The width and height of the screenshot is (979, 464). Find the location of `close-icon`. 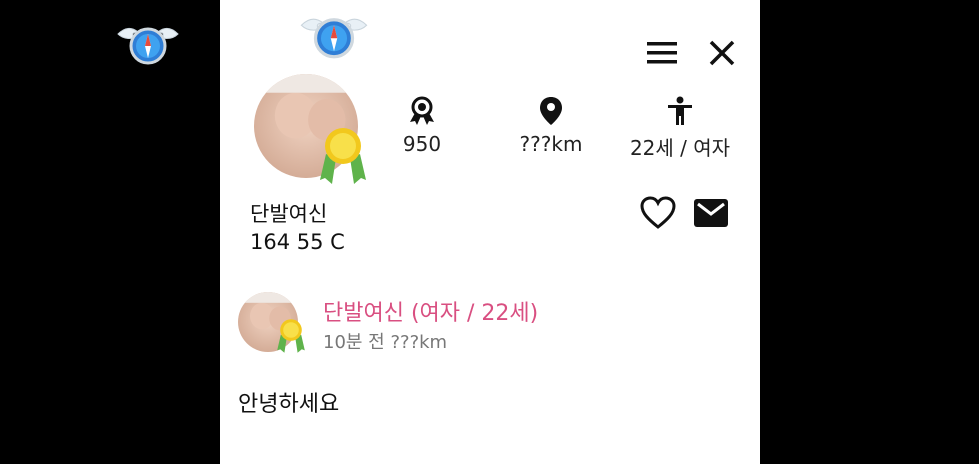

close-icon is located at coordinates (722, 53).